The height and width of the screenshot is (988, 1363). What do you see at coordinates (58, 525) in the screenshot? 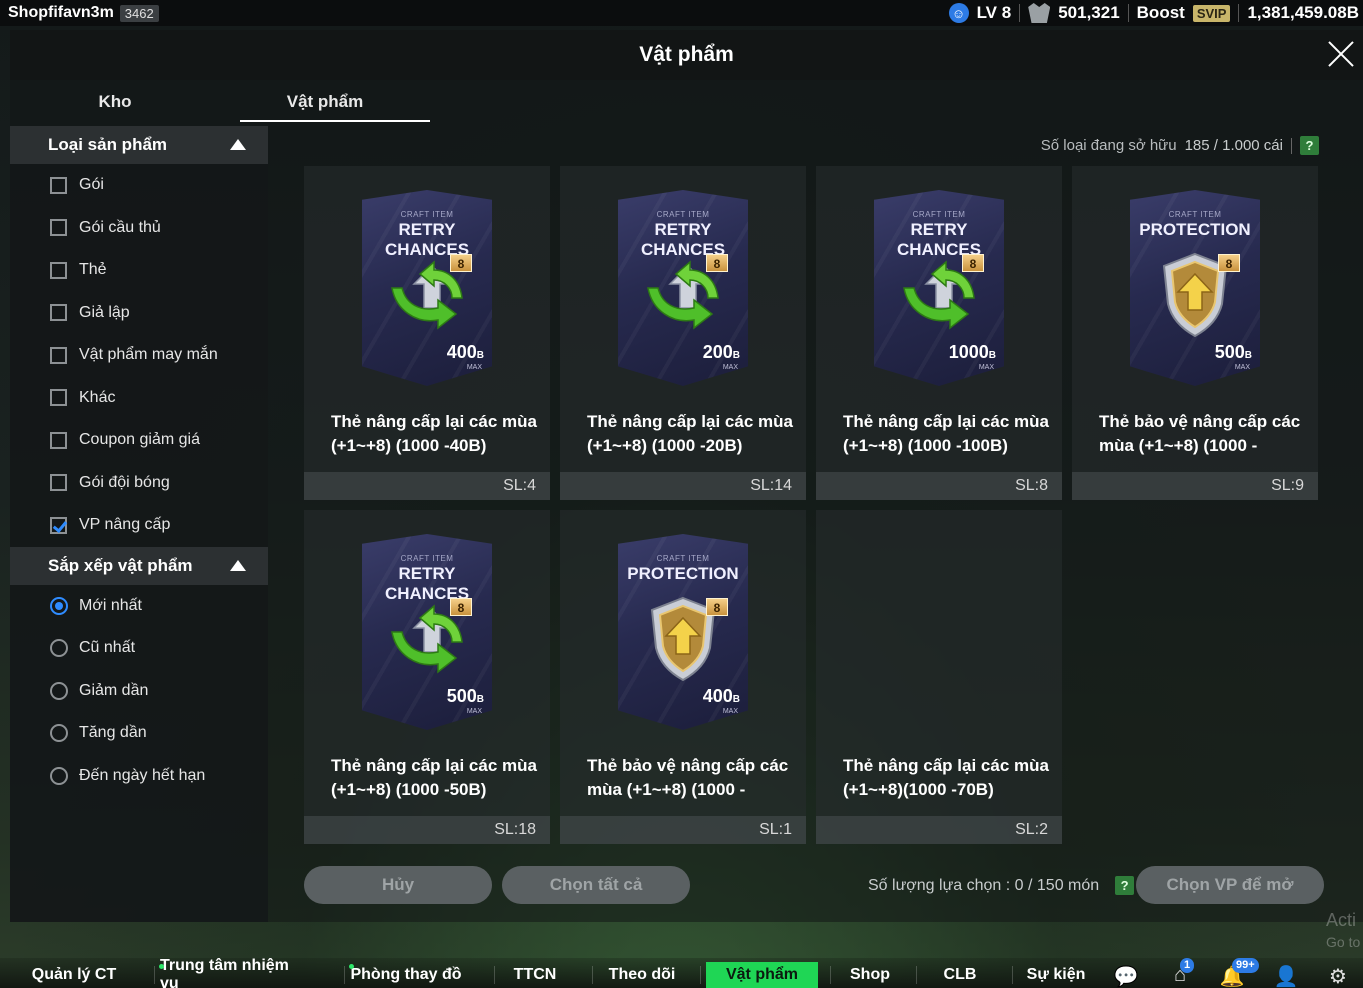
I see `checkbox-checked-icon` at bounding box center [58, 525].